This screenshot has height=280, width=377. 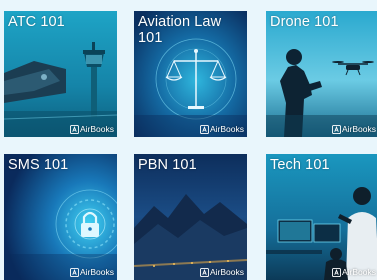 What do you see at coordinates (321, 74) in the screenshot?
I see `course-card-drone: Drone 101 AirBooks` at bounding box center [321, 74].